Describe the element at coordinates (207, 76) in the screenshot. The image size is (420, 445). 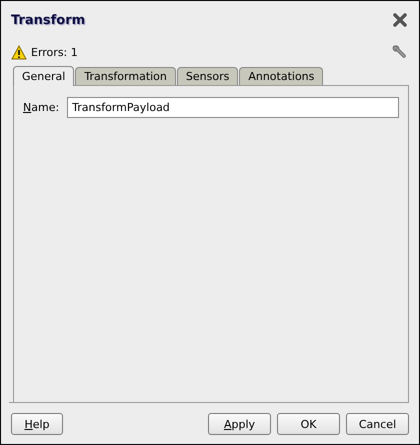
I see `tab: Sensors` at that location.